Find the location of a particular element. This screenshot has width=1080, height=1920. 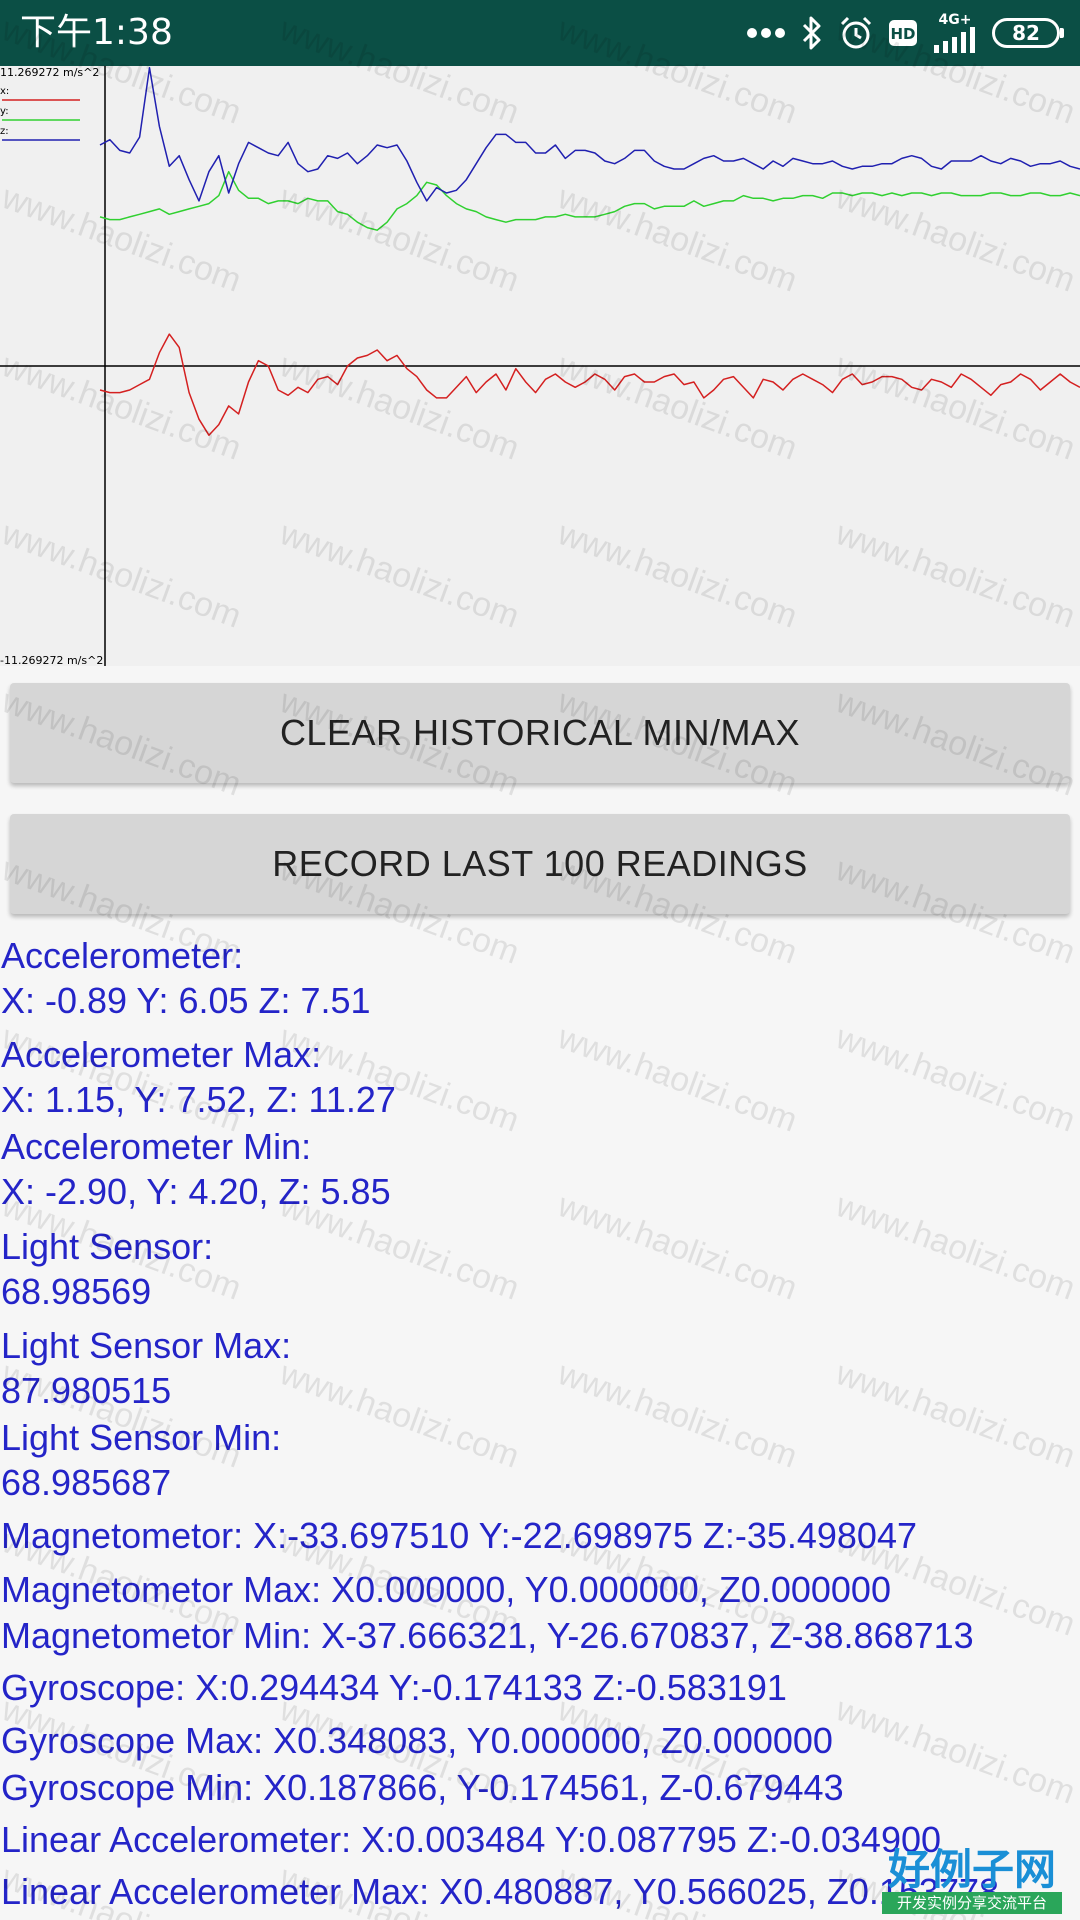

accelerometer-max-heading: Accelerometer Max: is located at coordinates (161, 1054).